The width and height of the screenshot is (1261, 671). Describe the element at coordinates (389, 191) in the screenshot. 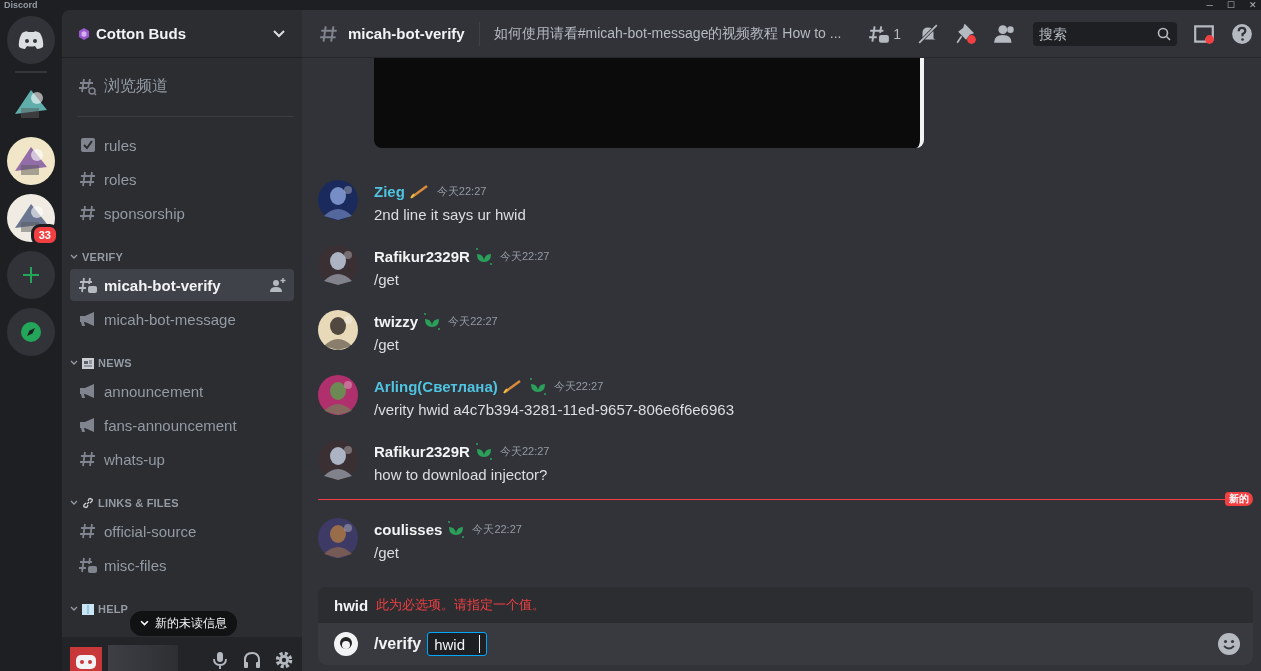

I see `author-name: Zieg` at that location.